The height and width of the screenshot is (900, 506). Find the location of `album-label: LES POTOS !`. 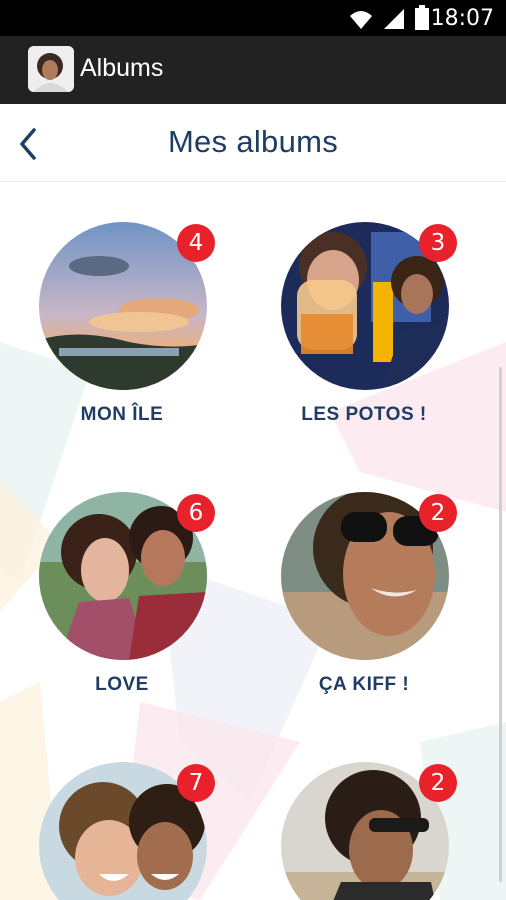

album-label: LES POTOS ! is located at coordinates (364, 414).